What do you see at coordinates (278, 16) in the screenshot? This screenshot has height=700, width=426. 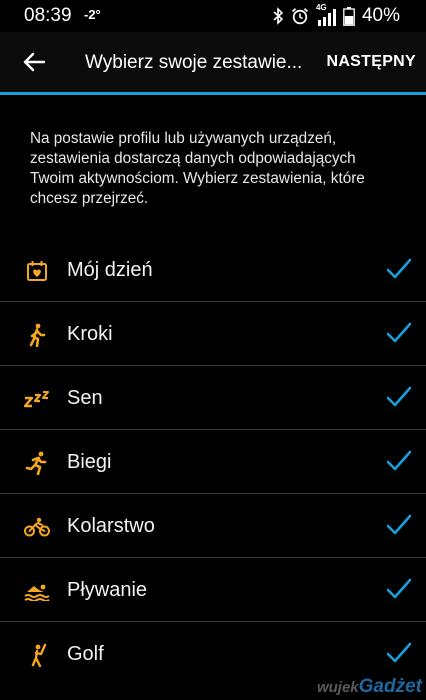 I see `bluetooth-icon` at bounding box center [278, 16].